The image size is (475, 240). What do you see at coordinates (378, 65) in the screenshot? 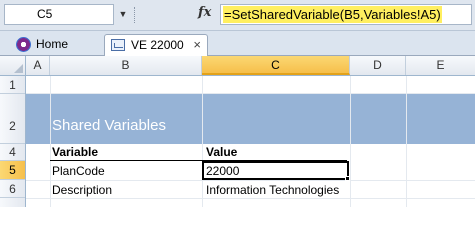
I see `column-header-d: D` at bounding box center [378, 65].